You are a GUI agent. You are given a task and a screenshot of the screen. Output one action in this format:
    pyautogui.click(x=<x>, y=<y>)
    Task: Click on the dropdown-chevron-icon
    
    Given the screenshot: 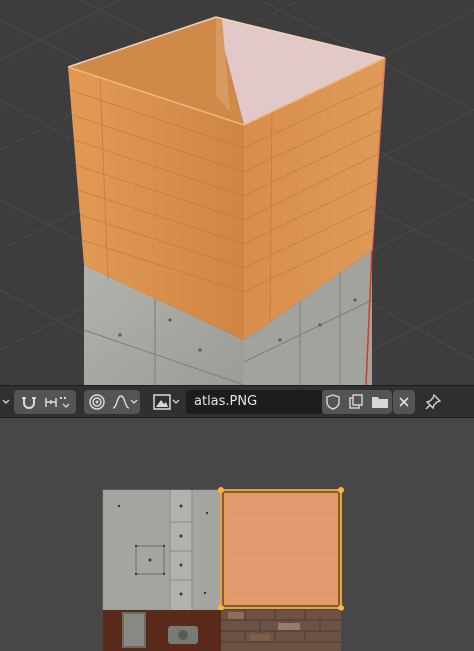 What is the action you would take?
    pyautogui.click(x=6, y=402)
    